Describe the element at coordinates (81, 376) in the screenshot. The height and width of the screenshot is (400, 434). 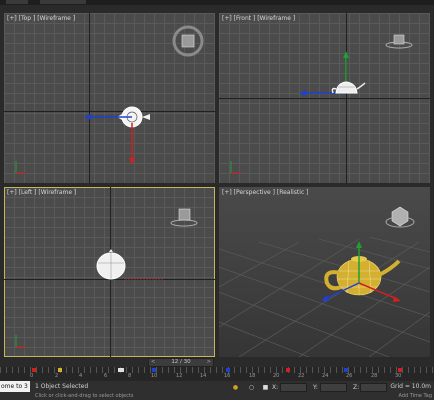
I see `trackbar-tick-label: 4` at that location.